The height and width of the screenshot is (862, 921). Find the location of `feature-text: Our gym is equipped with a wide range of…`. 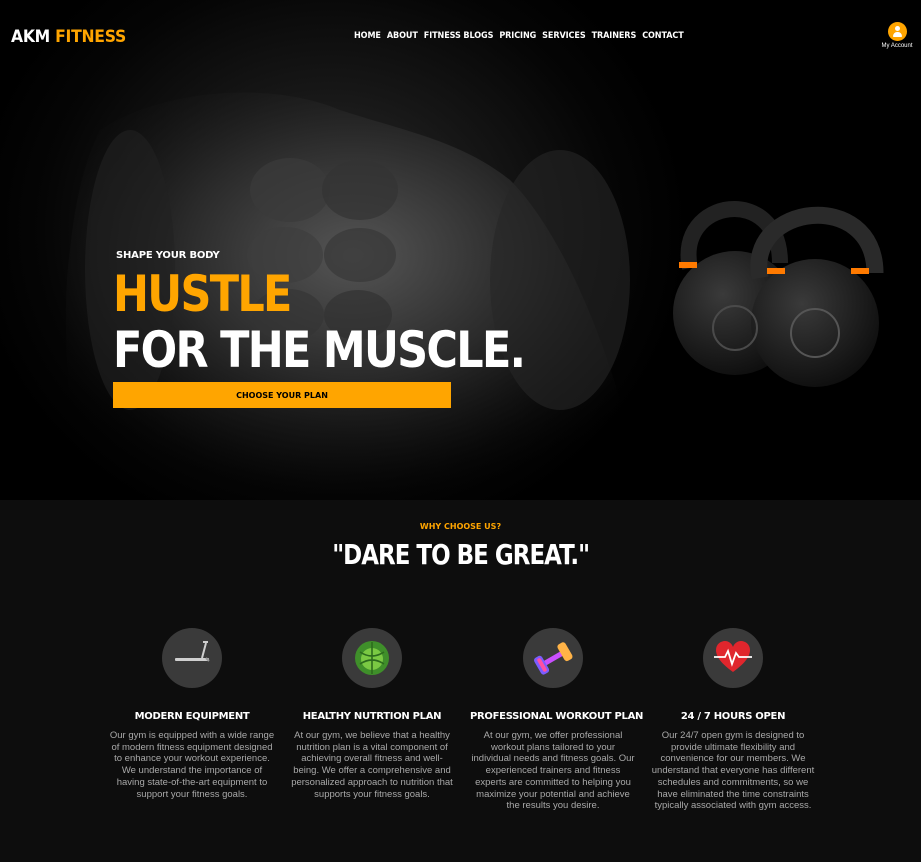

feature-text: Our gym is equipped with a wide range of… is located at coordinates (192, 765).